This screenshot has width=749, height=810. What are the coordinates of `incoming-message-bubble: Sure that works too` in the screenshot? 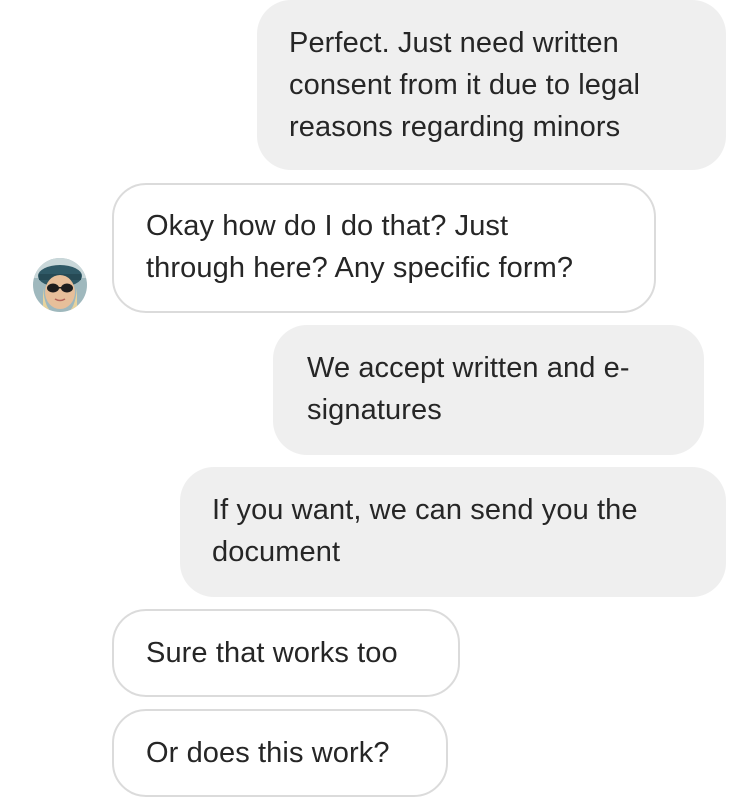 It's located at (286, 653).